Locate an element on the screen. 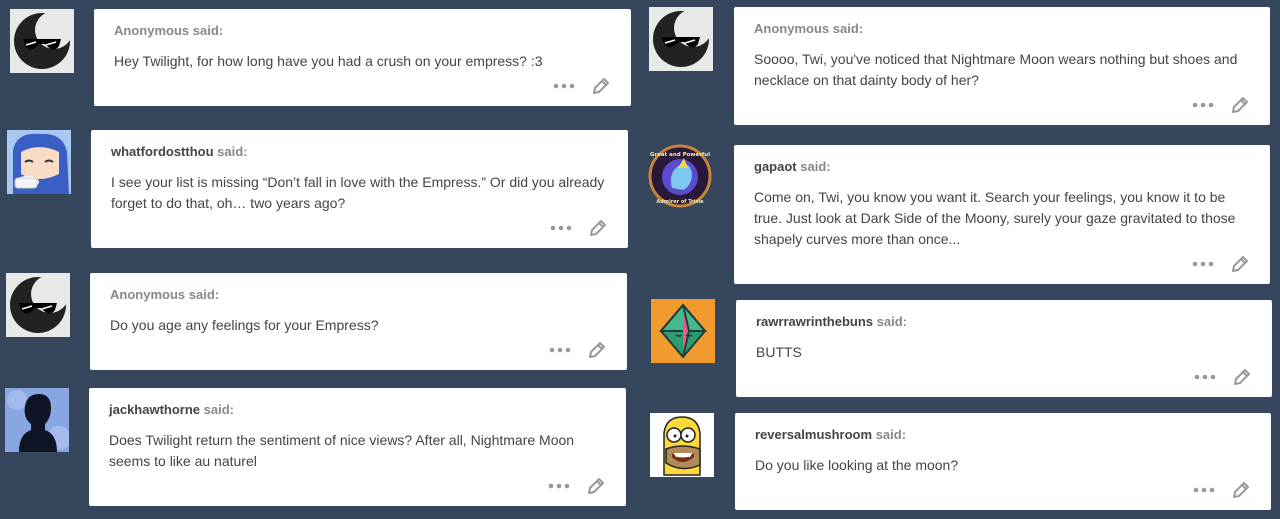  pony-badge-avatar: Great and Powerful Admirer of Trixie is located at coordinates (680, 176).